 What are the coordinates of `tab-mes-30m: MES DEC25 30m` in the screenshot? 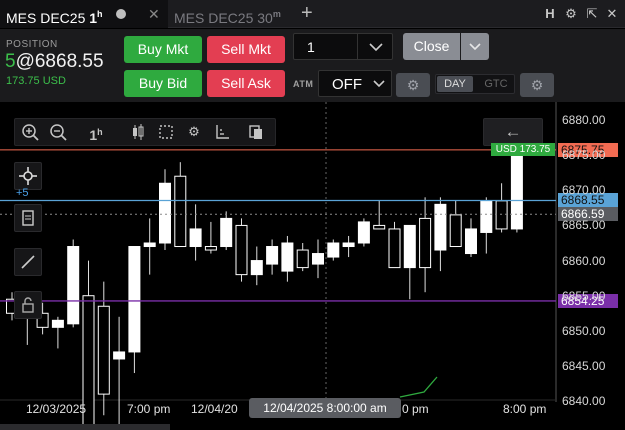 It's located at (225, 14).